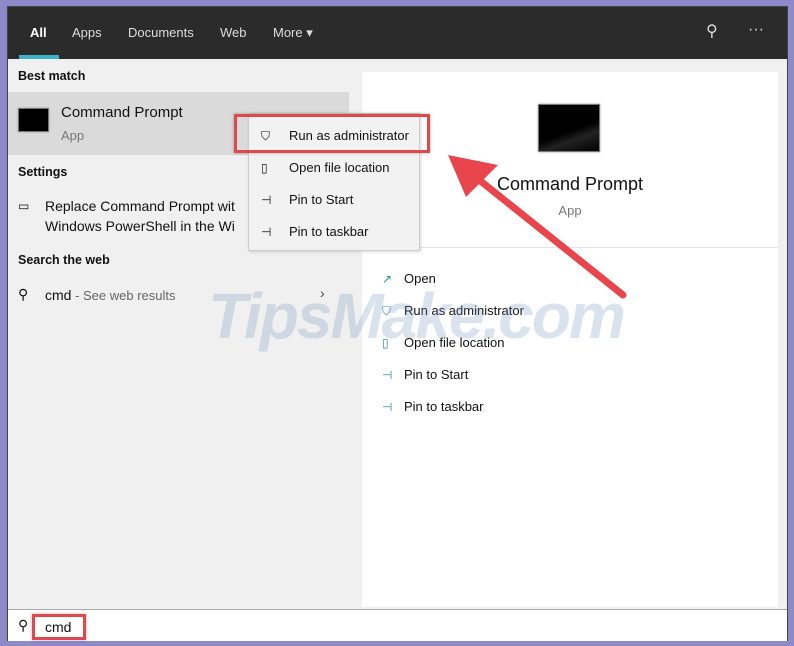 This screenshot has height=646, width=794. What do you see at coordinates (123, 295) in the screenshot?
I see `web-suffix: - See web results` at bounding box center [123, 295].